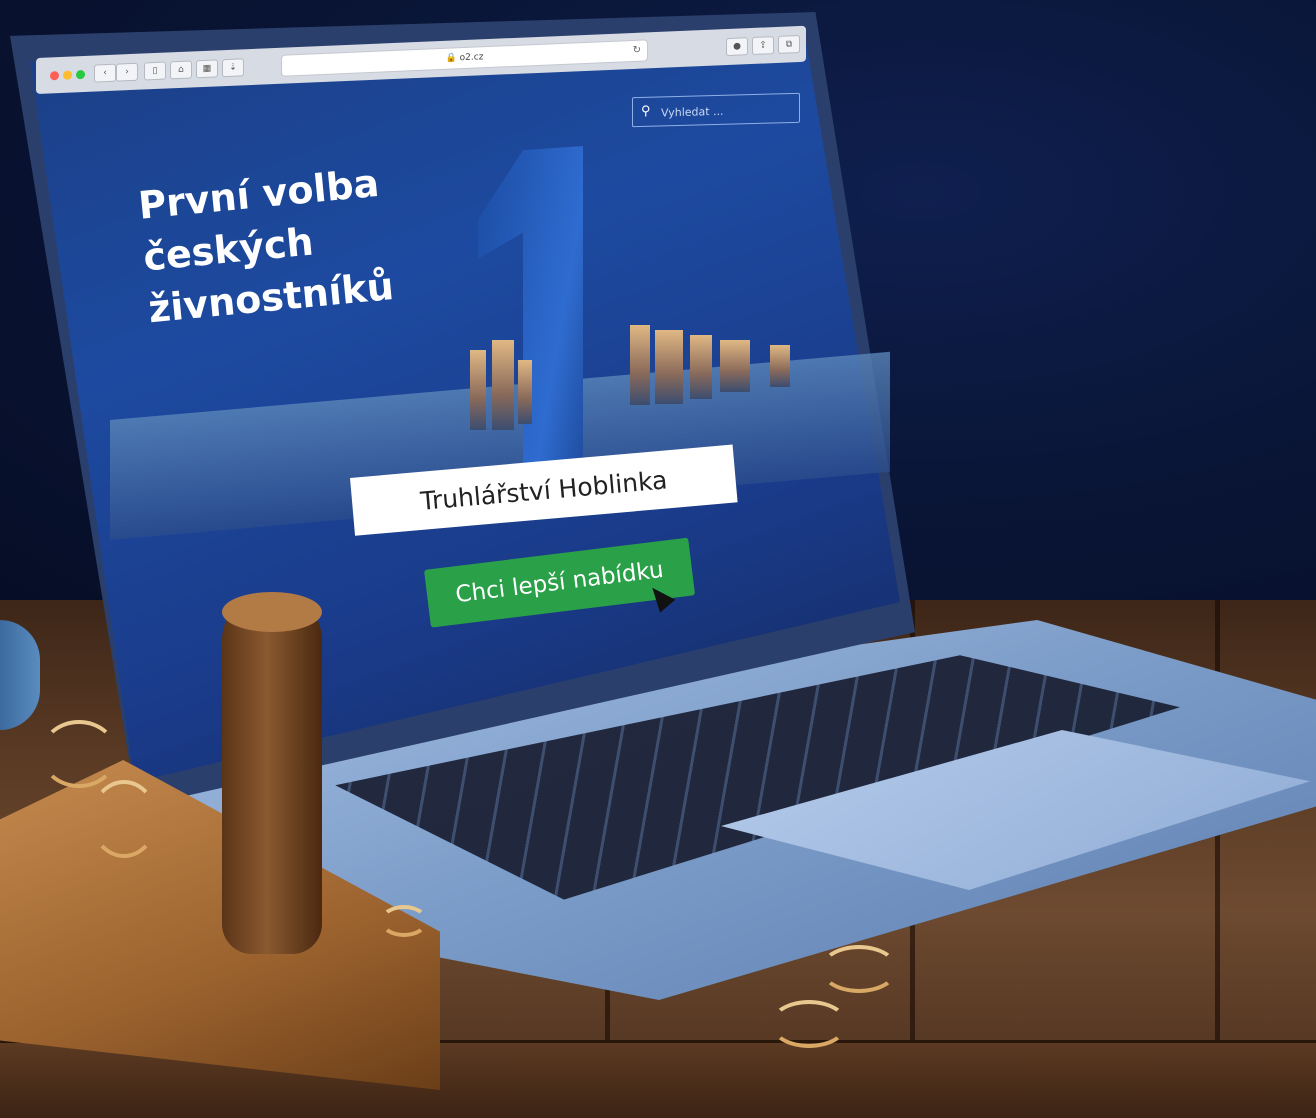 The image size is (1316, 1118). Describe the element at coordinates (737, 47) in the screenshot. I see `info-icon: ●` at that location.